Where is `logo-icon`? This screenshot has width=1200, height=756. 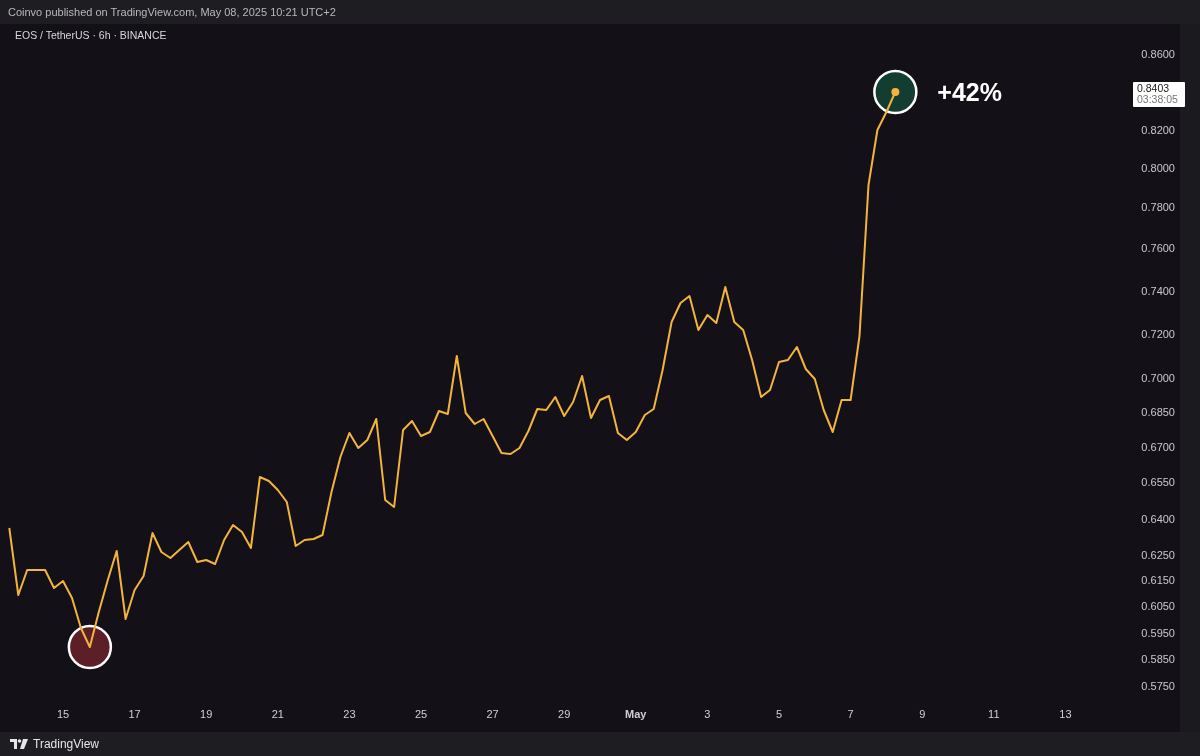 logo-icon is located at coordinates (19, 744).